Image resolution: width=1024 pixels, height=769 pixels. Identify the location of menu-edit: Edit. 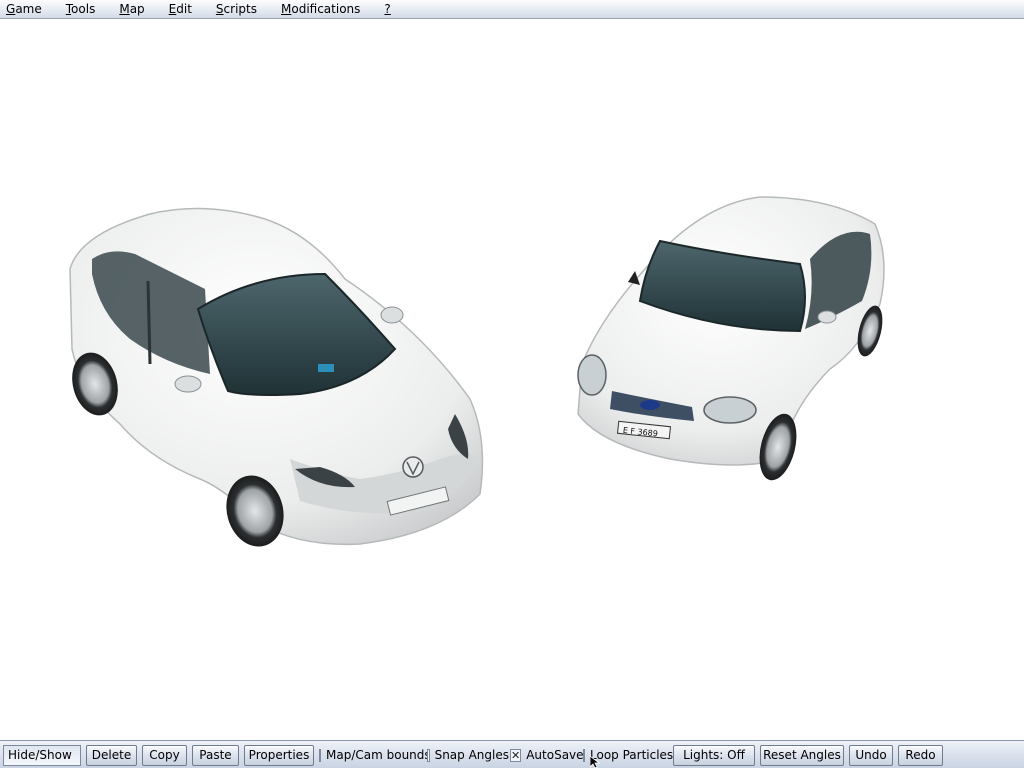
(181, 9).